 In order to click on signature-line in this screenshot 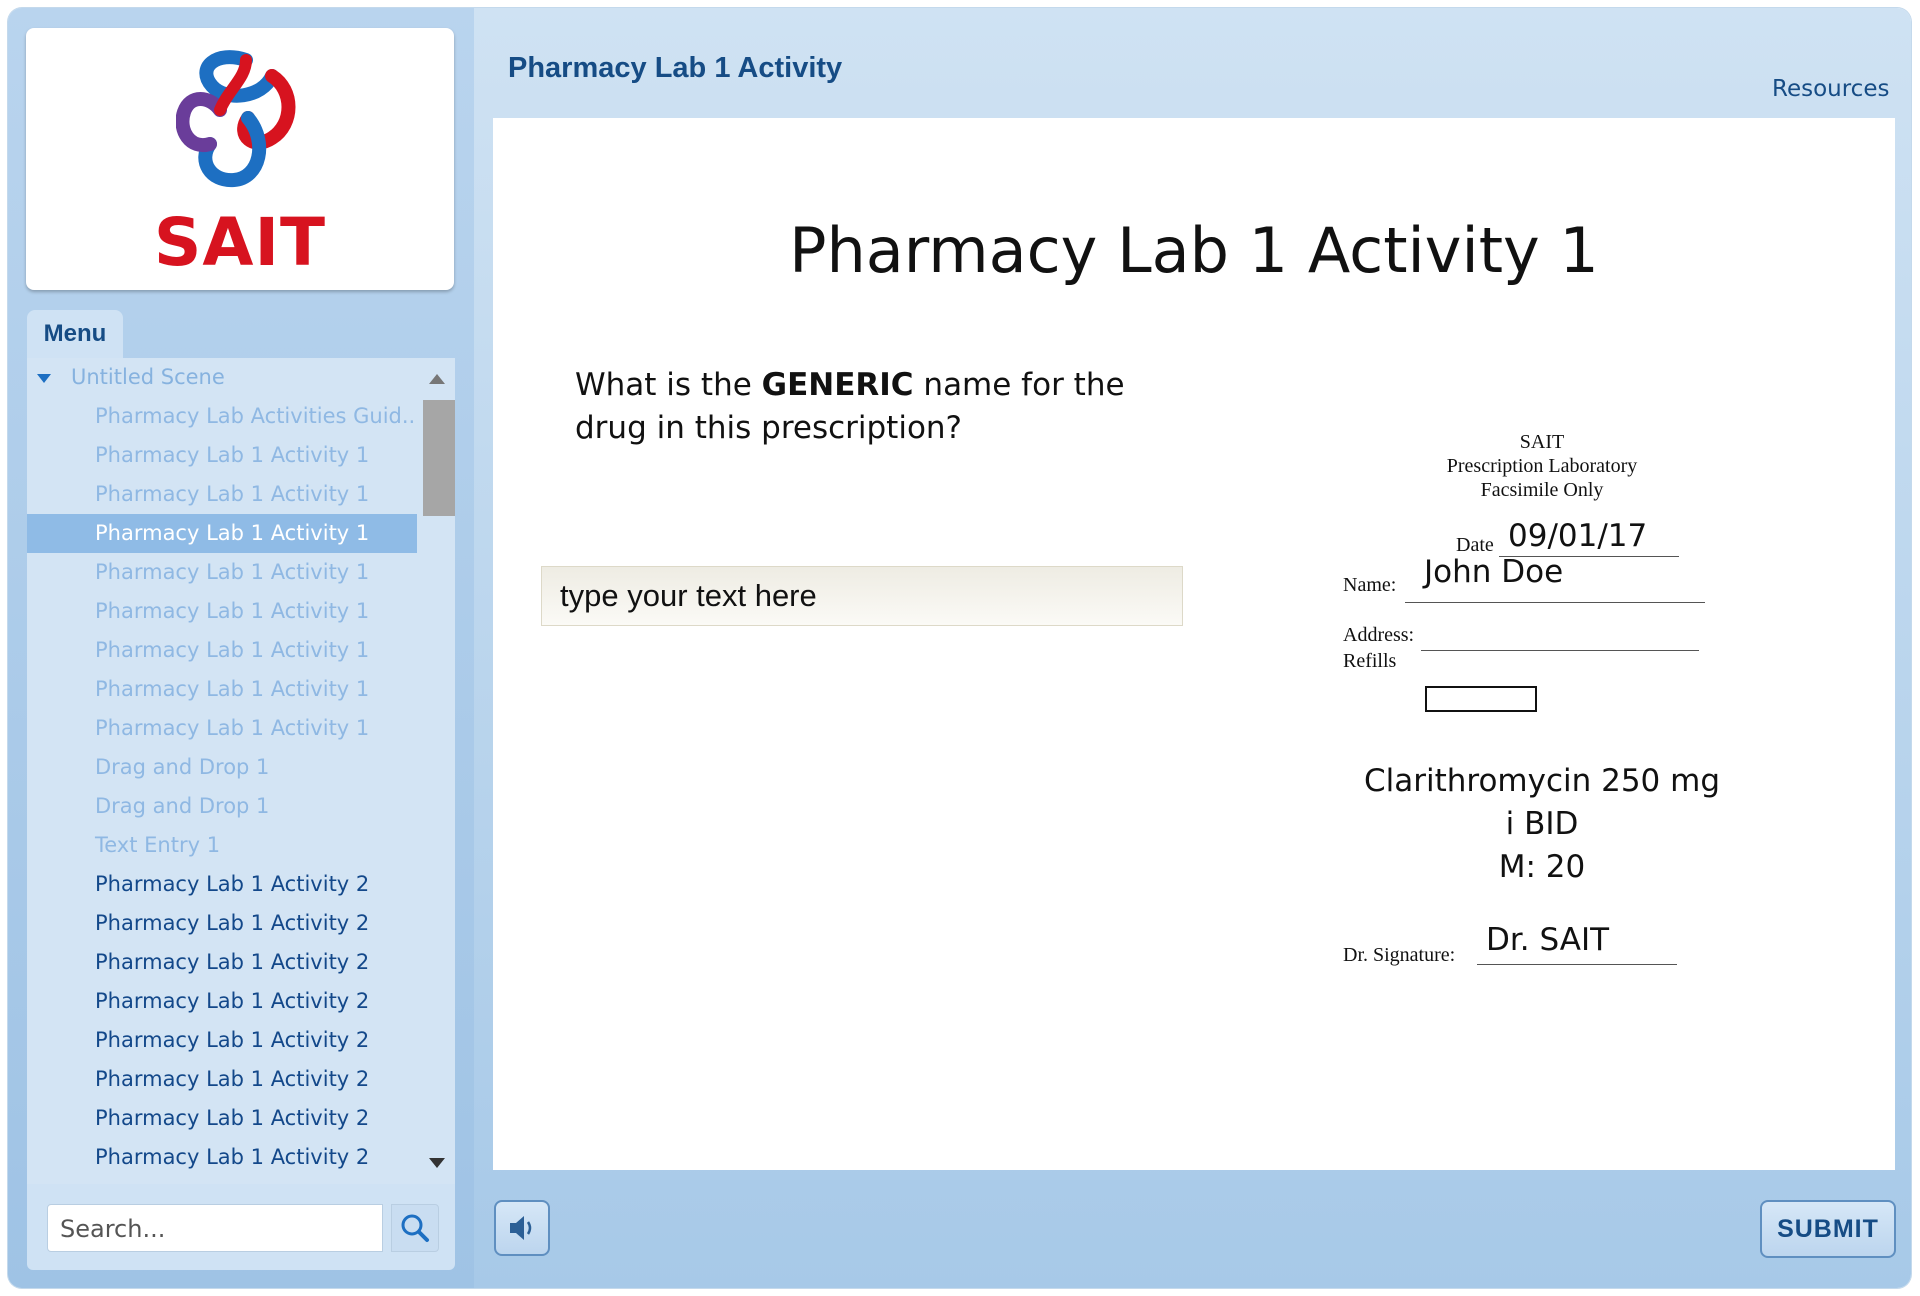, I will do `click(1577, 964)`.